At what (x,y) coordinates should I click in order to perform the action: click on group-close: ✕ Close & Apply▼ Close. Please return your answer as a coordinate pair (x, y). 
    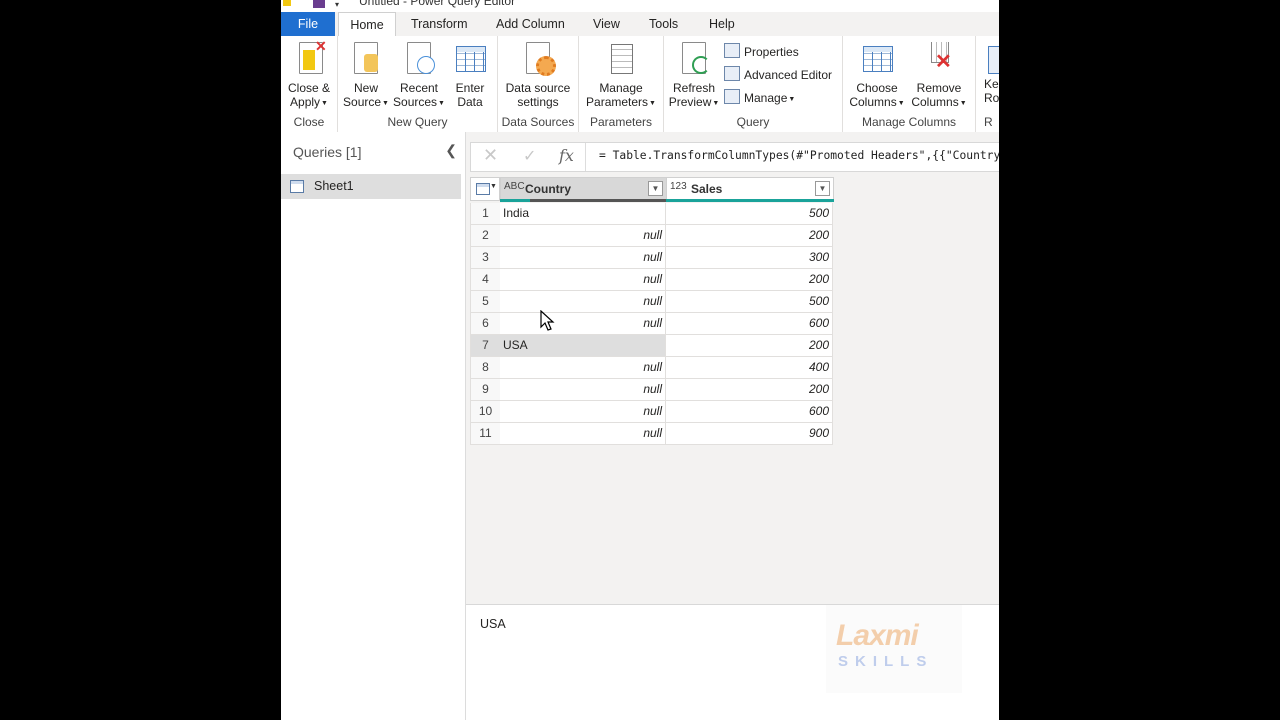
    Looking at the image, I should click on (309, 84).